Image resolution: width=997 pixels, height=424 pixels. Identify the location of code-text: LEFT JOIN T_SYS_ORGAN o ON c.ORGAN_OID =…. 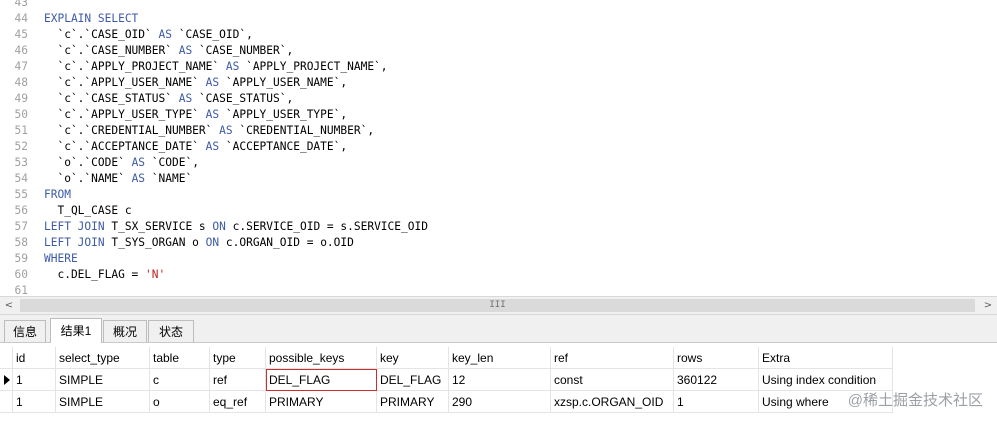
(199, 243).